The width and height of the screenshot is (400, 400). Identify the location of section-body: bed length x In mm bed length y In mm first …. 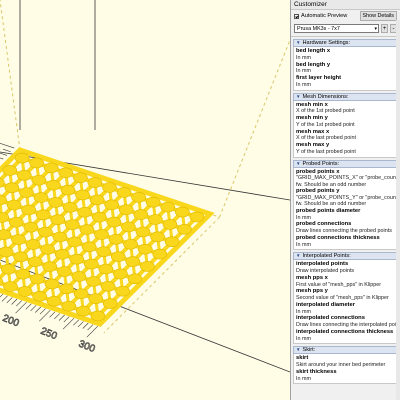
(345, 69).